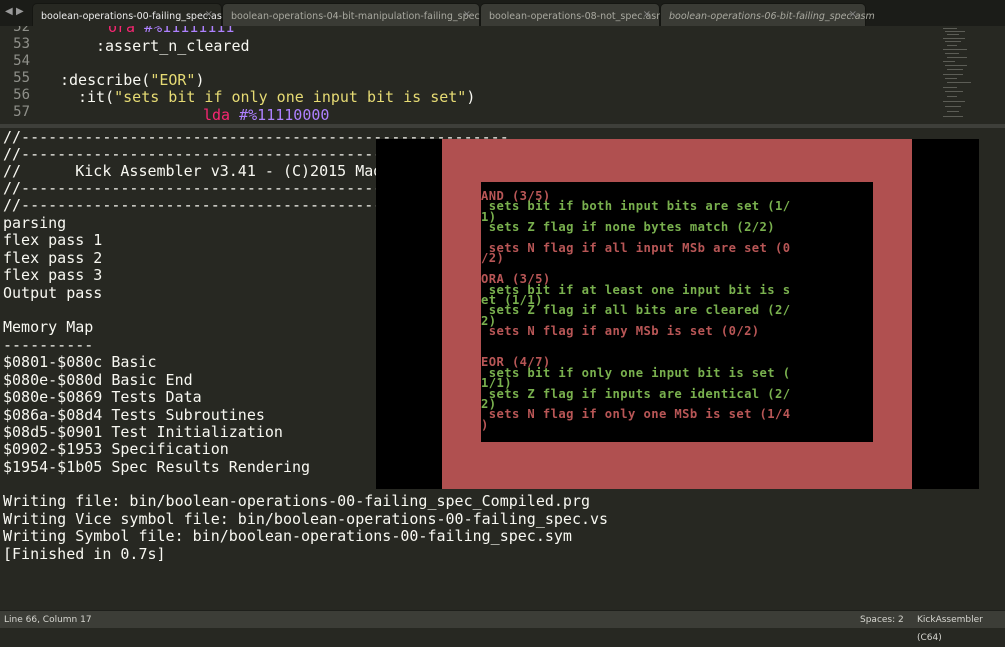  I want to click on code-line: lda #%11110000, so click(266, 115).